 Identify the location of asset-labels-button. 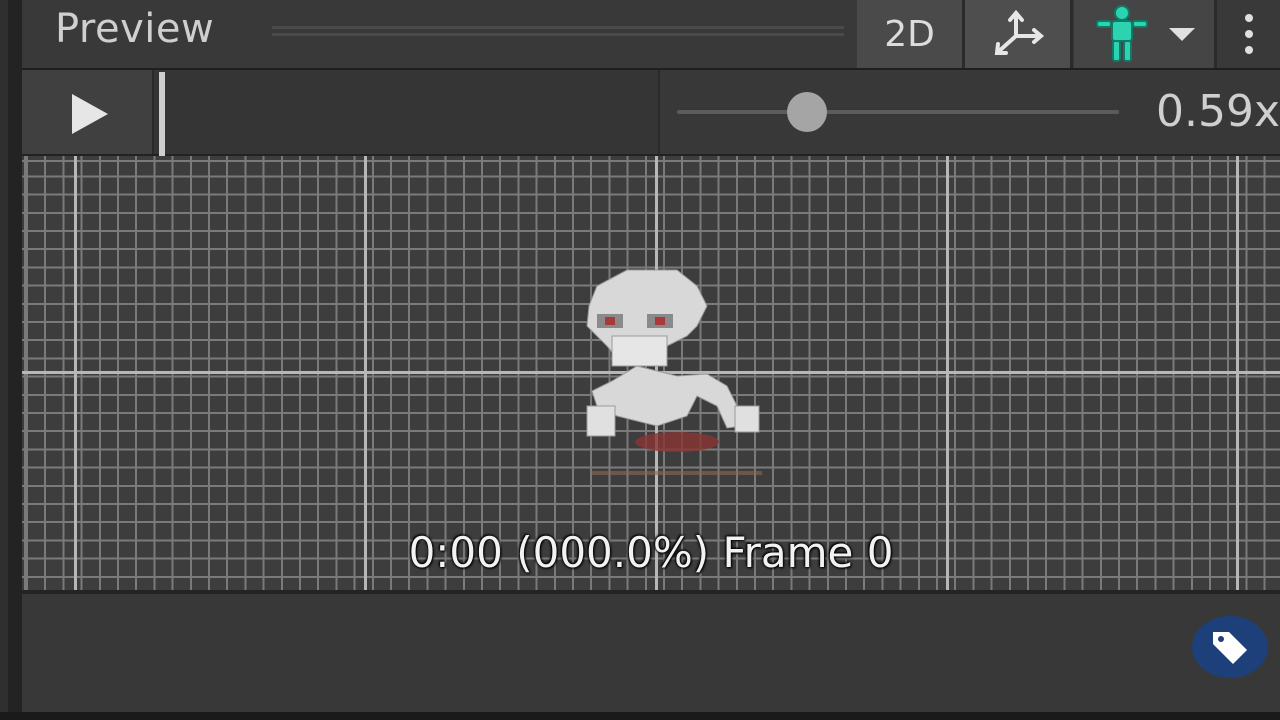
(1230, 647).